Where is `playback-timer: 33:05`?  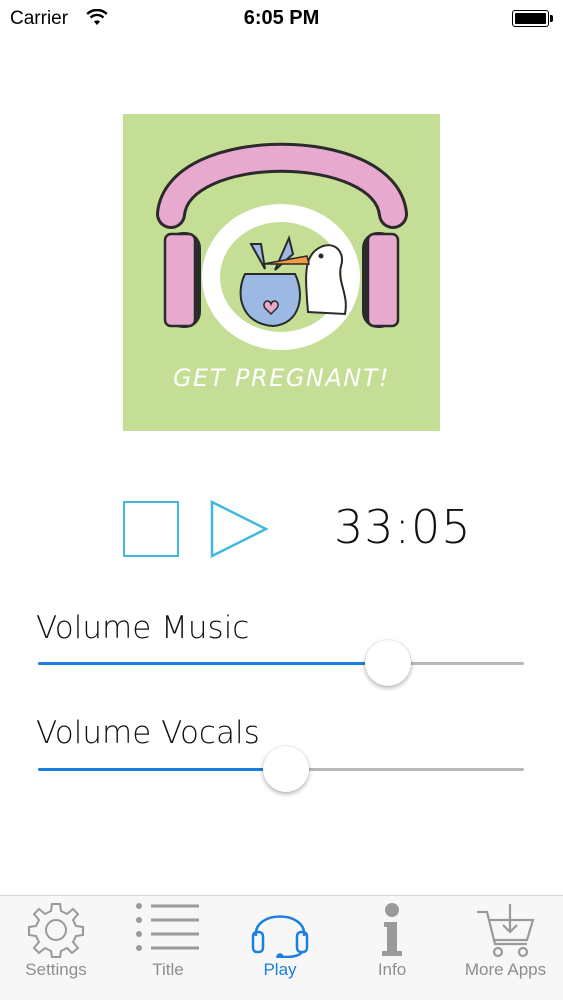
playback-timer: 33:05 is located at coordinates (403, 527).